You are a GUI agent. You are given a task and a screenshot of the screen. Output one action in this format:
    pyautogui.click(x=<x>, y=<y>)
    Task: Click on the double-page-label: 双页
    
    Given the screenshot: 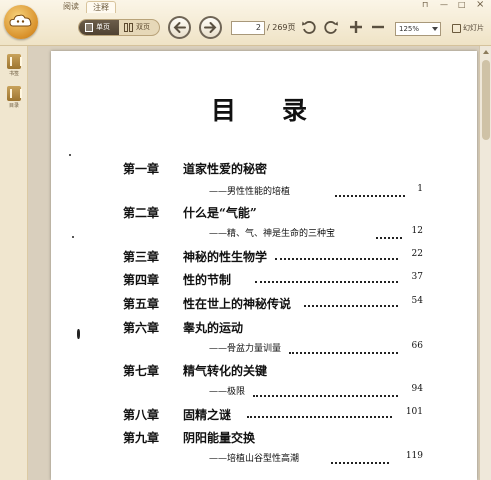 What is the action you would take?
    pyautogui.click(x=143, y=27)
    